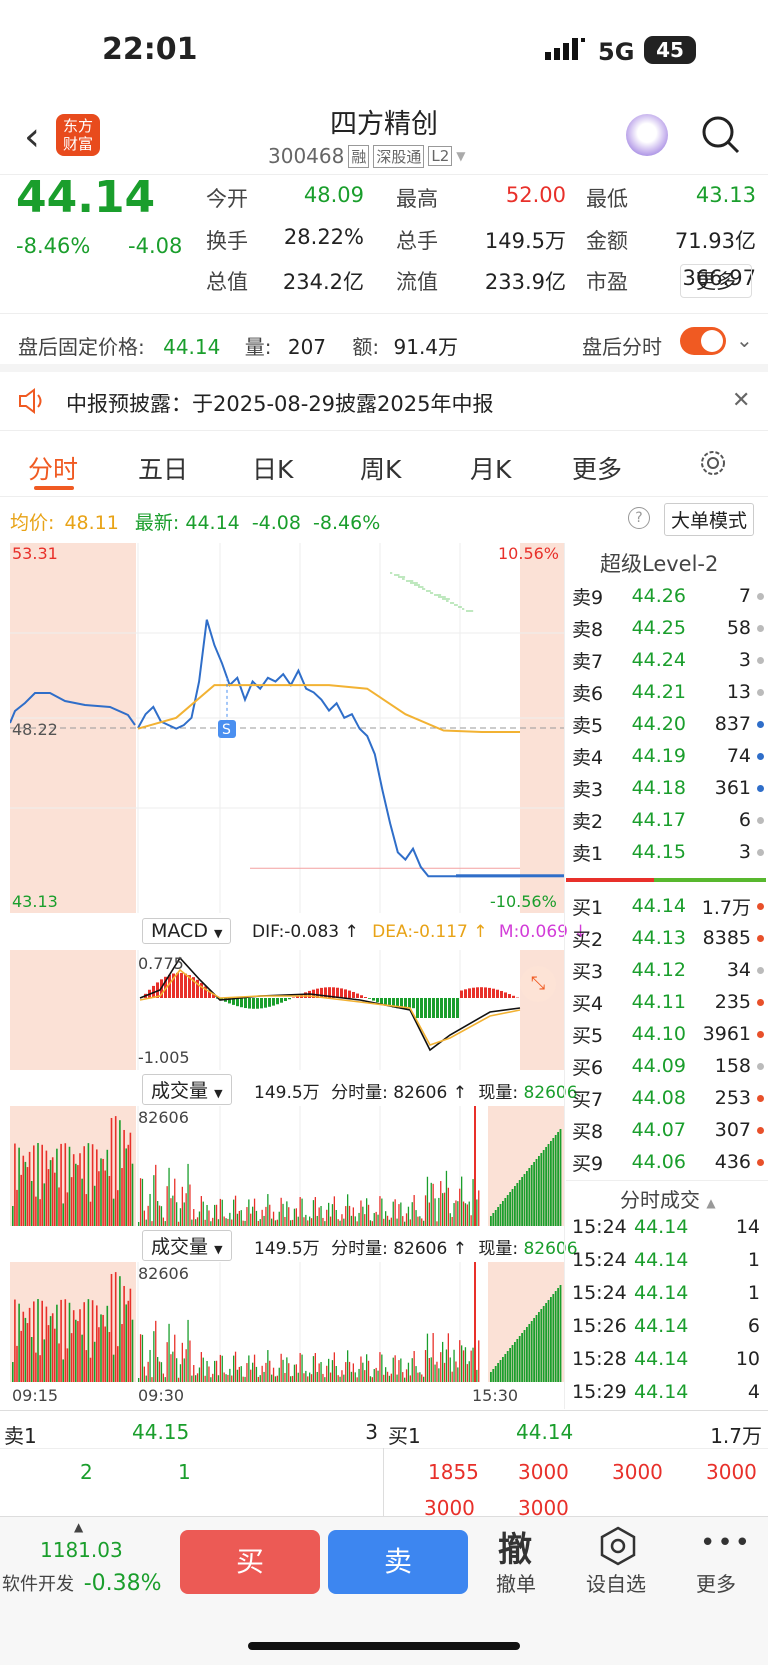  Describe the element at coordinates (398, 1562) in the screenshot. I see `sell-button: 卖` at that location.